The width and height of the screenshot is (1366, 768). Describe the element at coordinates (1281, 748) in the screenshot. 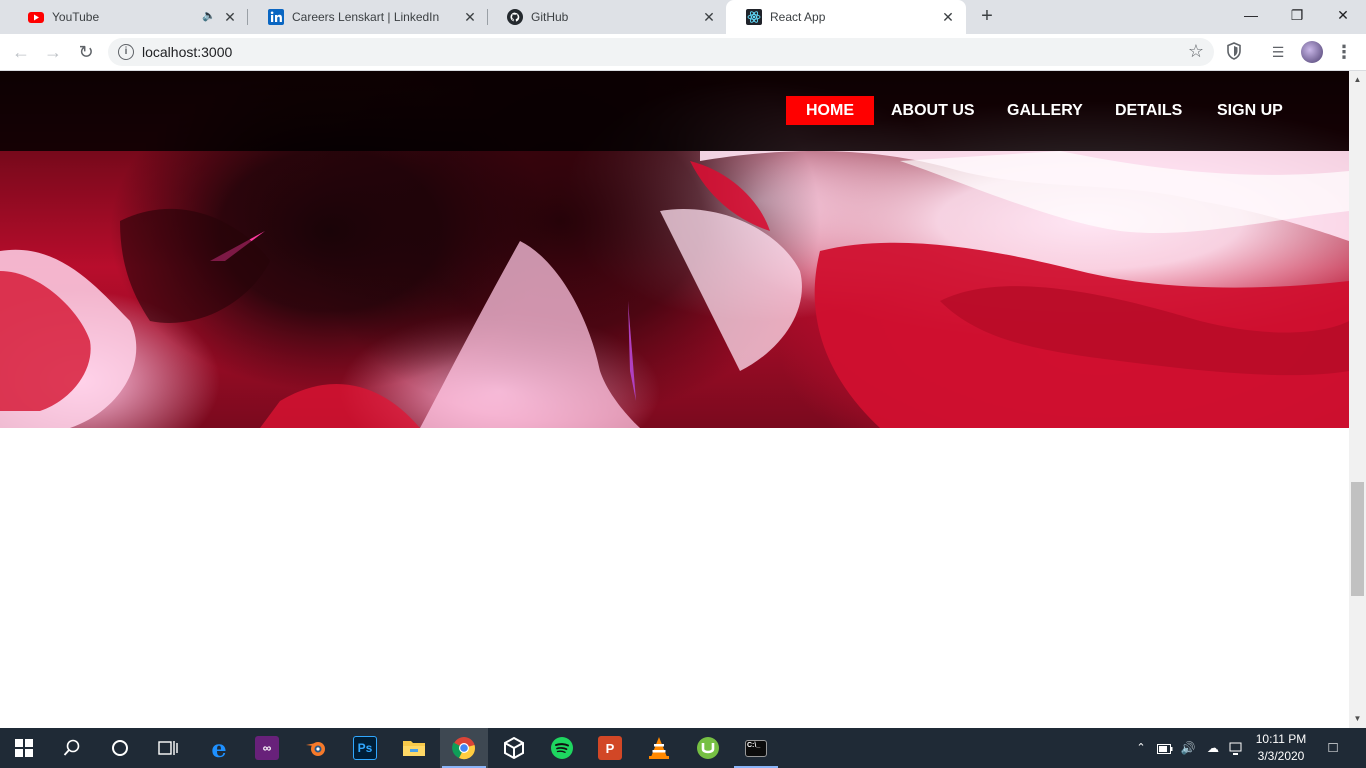

I see `system-clock: 10:11 PM 3/3/2020` at that location.